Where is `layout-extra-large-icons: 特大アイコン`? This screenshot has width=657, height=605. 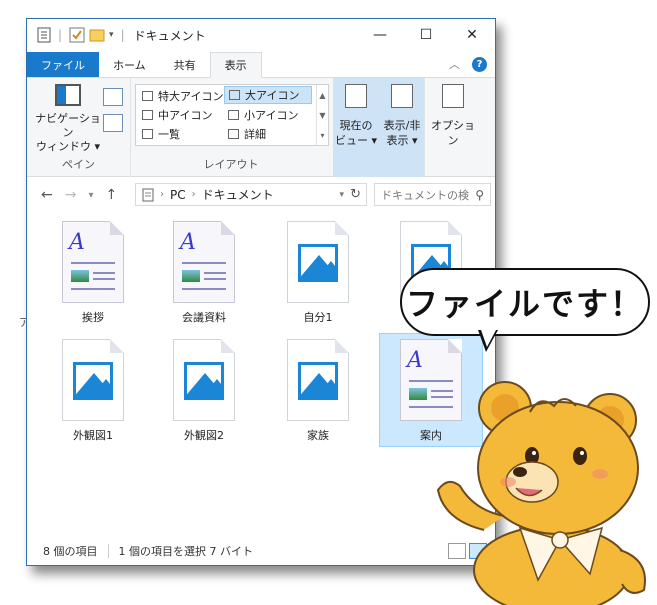
layout-extra-large-icons: 特大アイコン is located at coordinates (182, 96).